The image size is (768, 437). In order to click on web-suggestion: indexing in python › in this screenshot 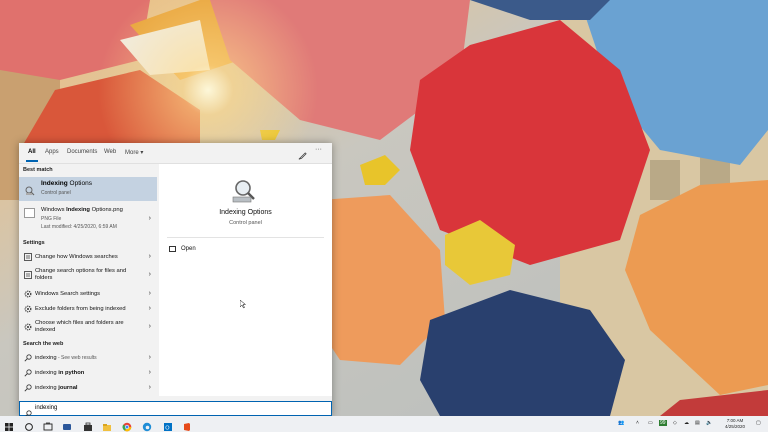, I will do `click(88, 374)`.